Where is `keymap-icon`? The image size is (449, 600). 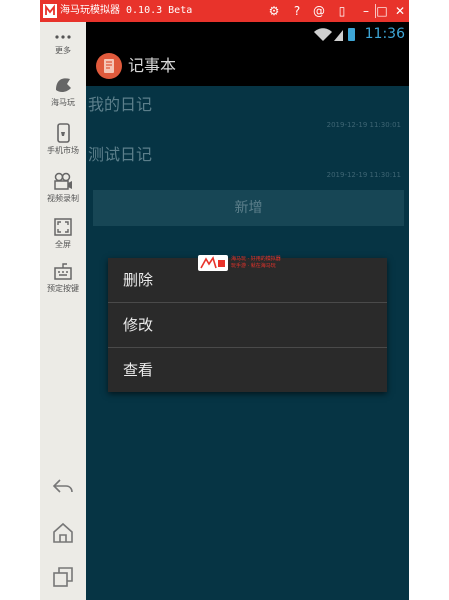 keymap-icon is located at coordinates (63, 271).